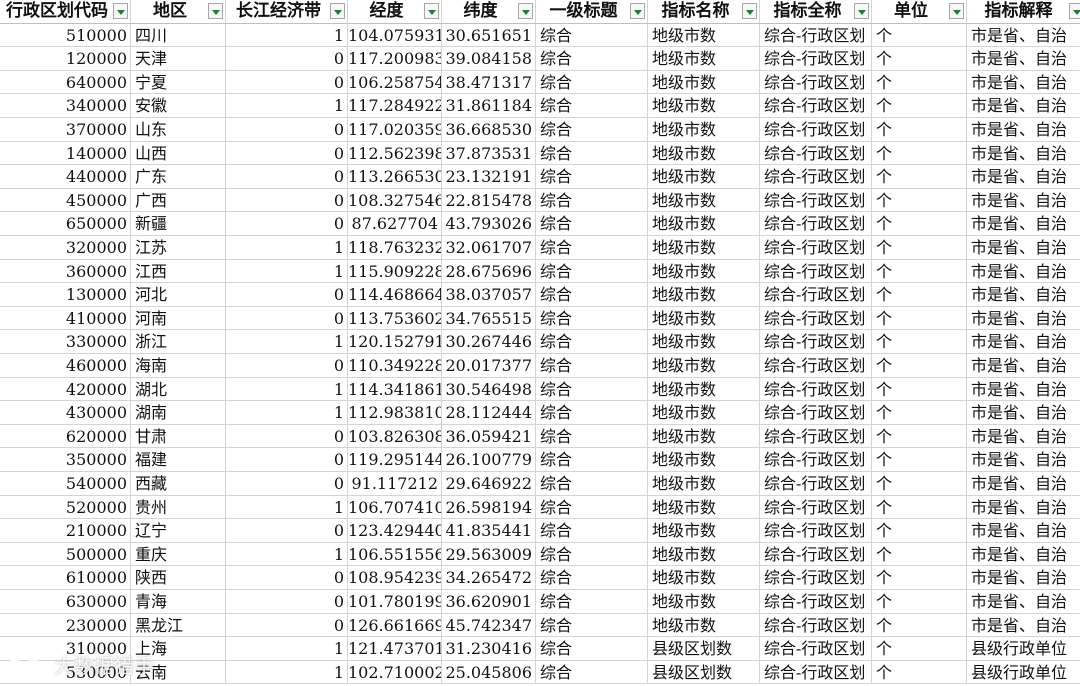  Describe the element at coordinates (704, 649) in the screenshot. I see `cell-indicator-name: 县级区划数` at that location.